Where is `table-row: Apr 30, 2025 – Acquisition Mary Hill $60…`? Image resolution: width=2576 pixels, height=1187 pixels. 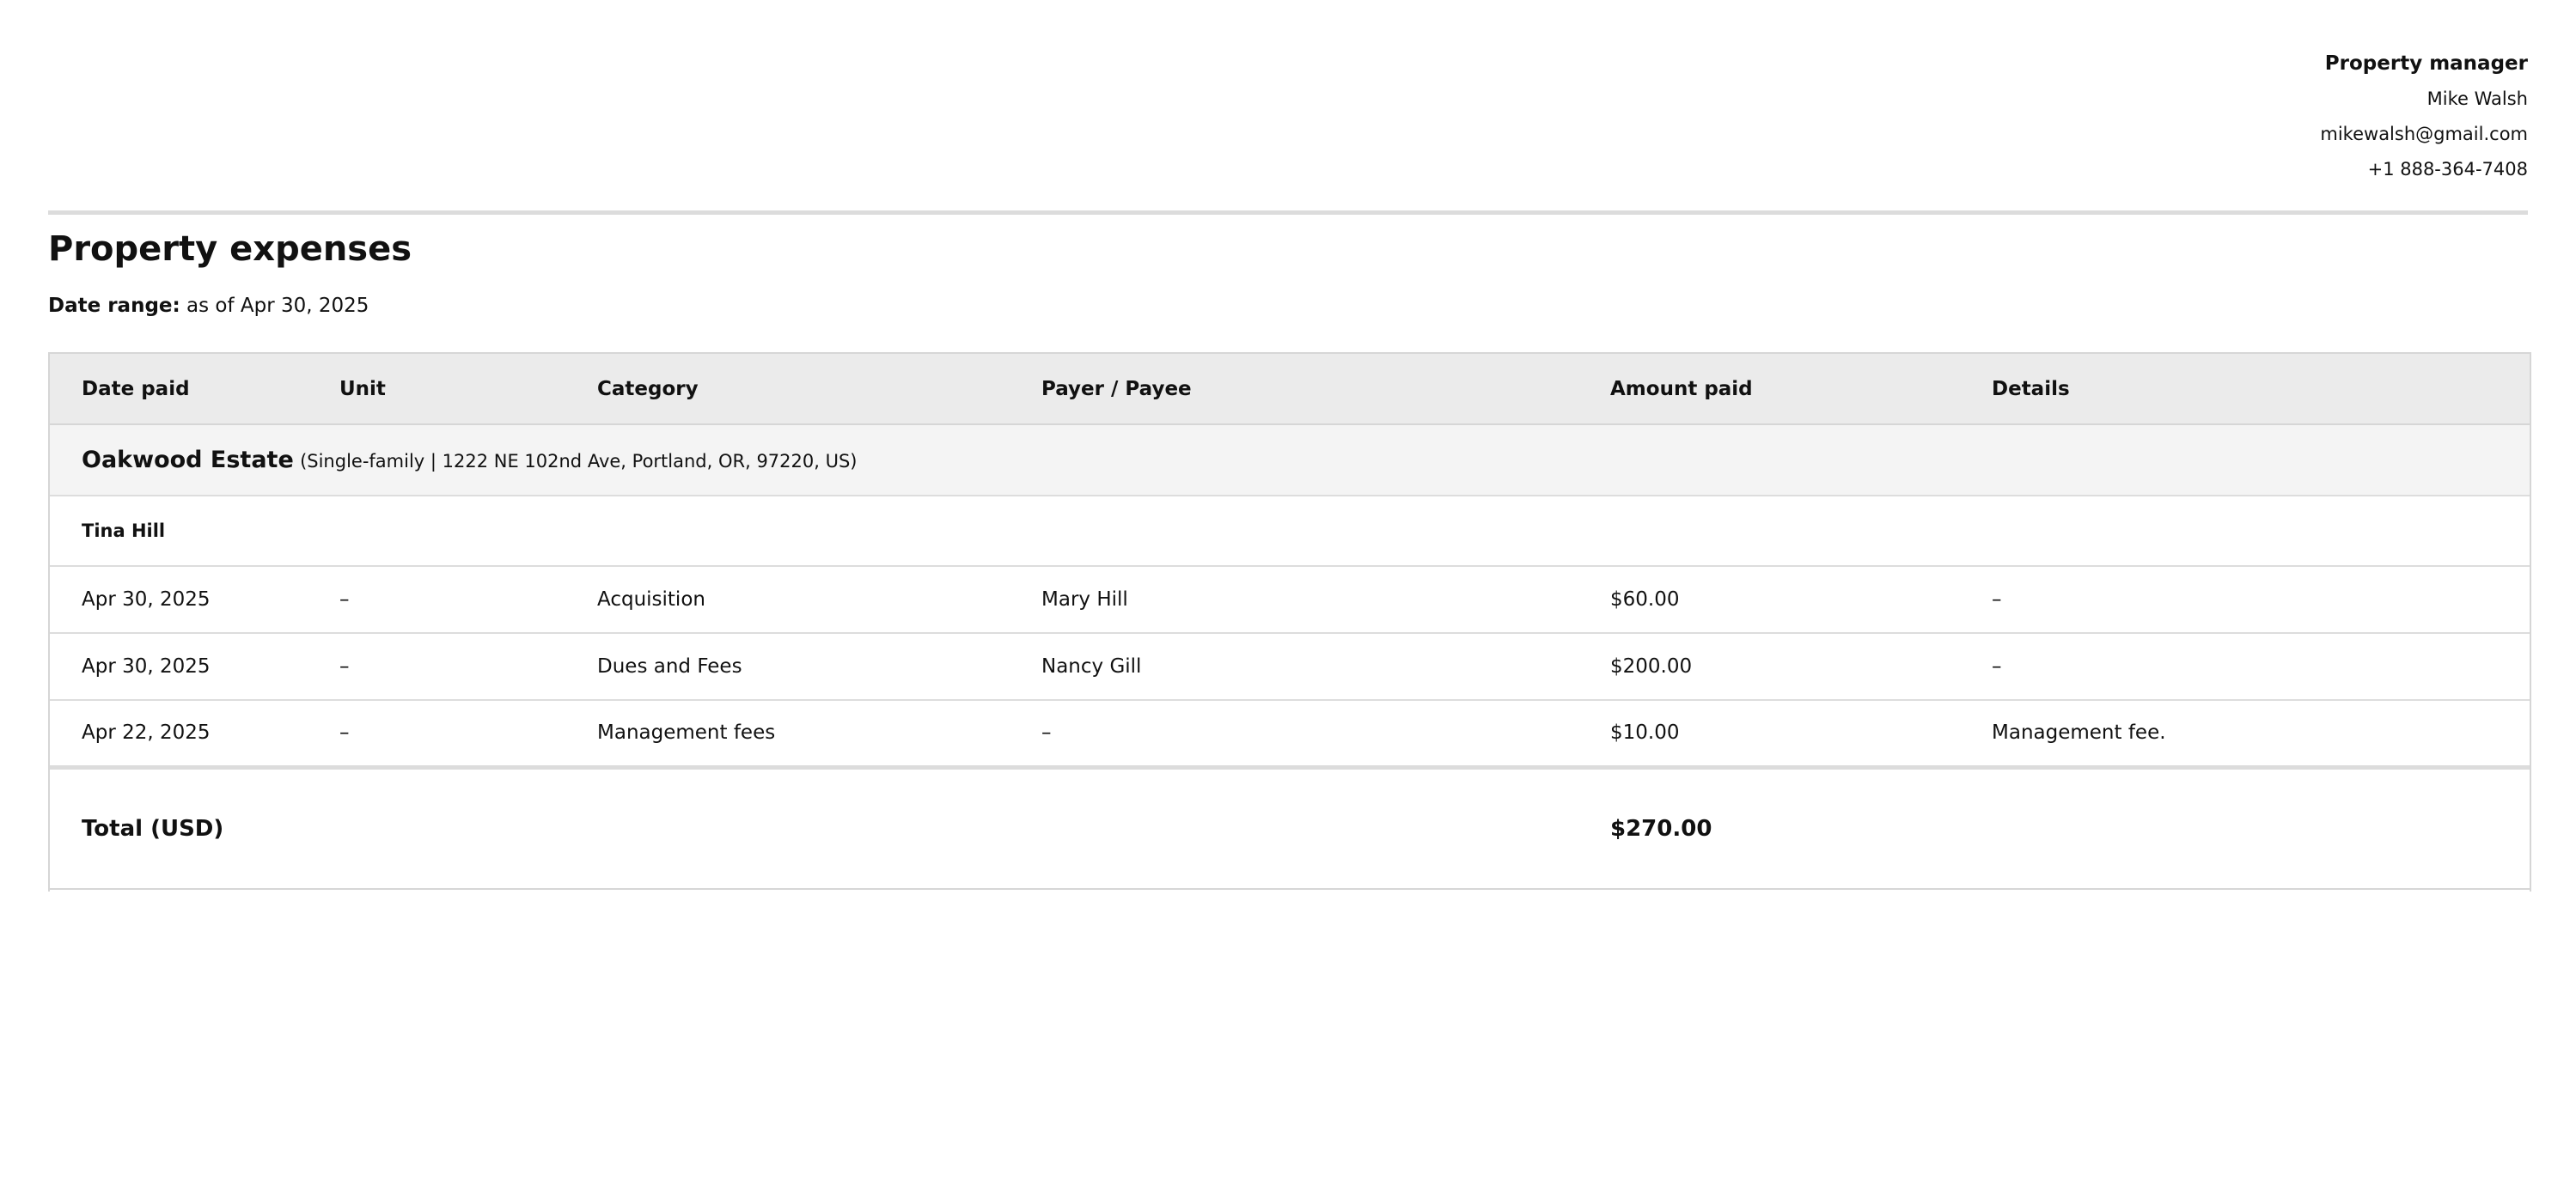 table-row: Apr 30, 2025 – Acquisition Mary Hill $60… is located at coordinates (1289, 599).